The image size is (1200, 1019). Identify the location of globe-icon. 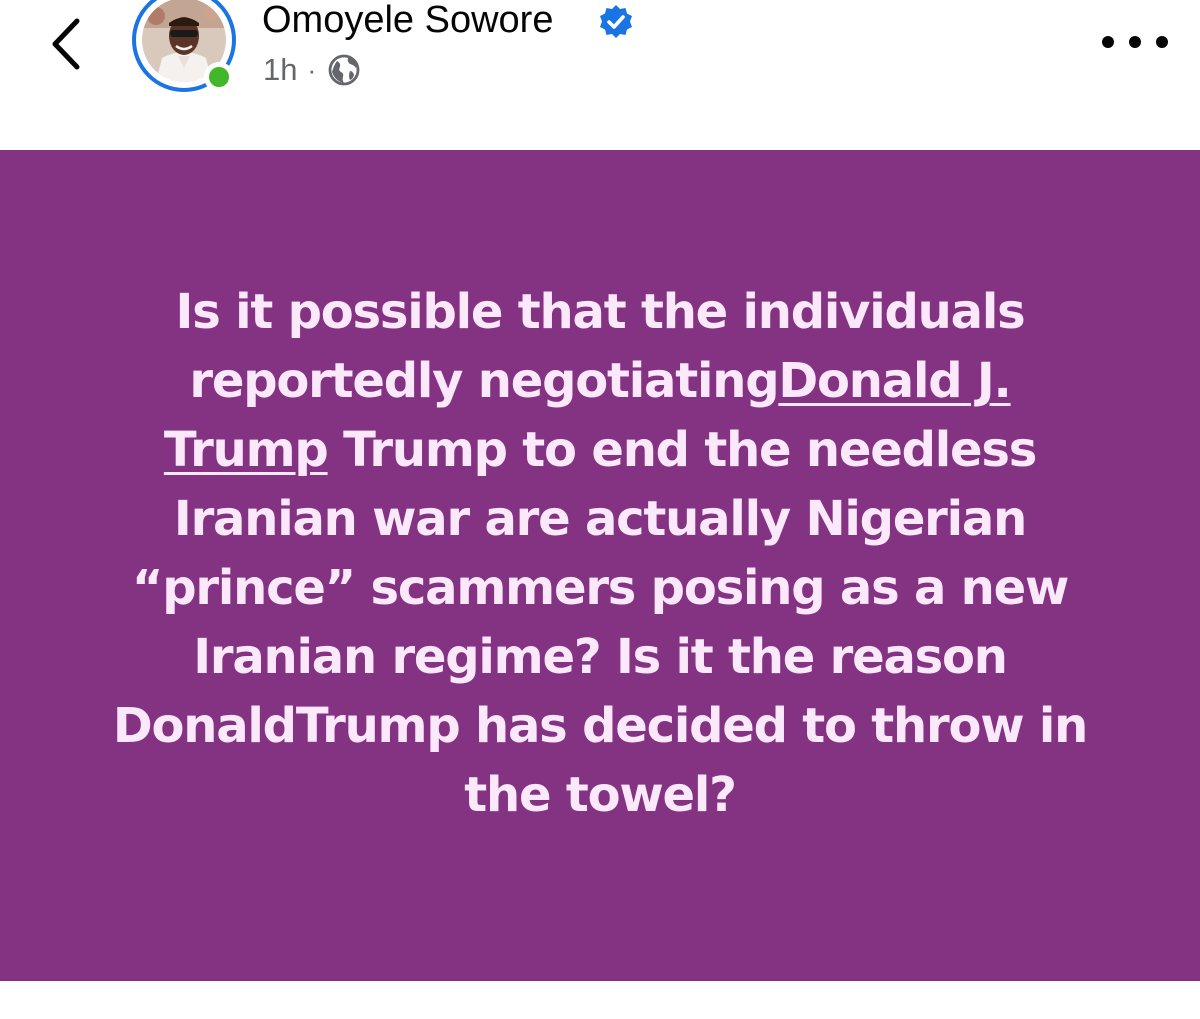
(344, 70).